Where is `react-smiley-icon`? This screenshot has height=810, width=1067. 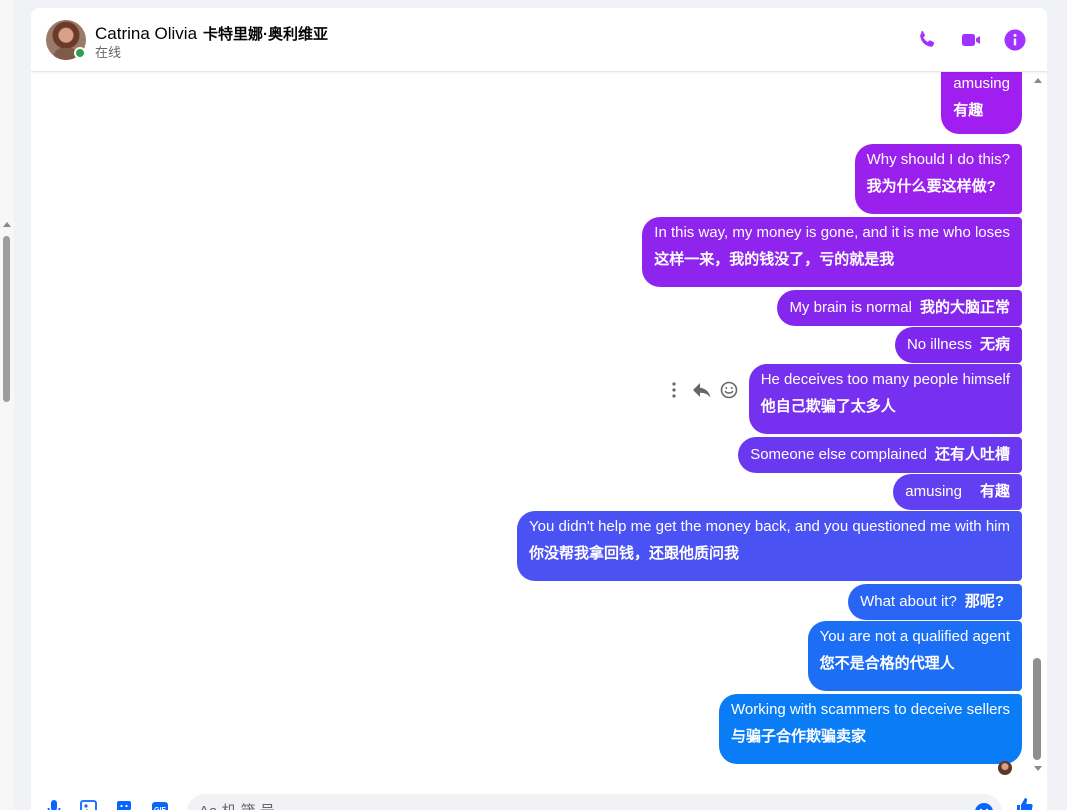
react-smiley-icon is located at coordinates (729, 390).